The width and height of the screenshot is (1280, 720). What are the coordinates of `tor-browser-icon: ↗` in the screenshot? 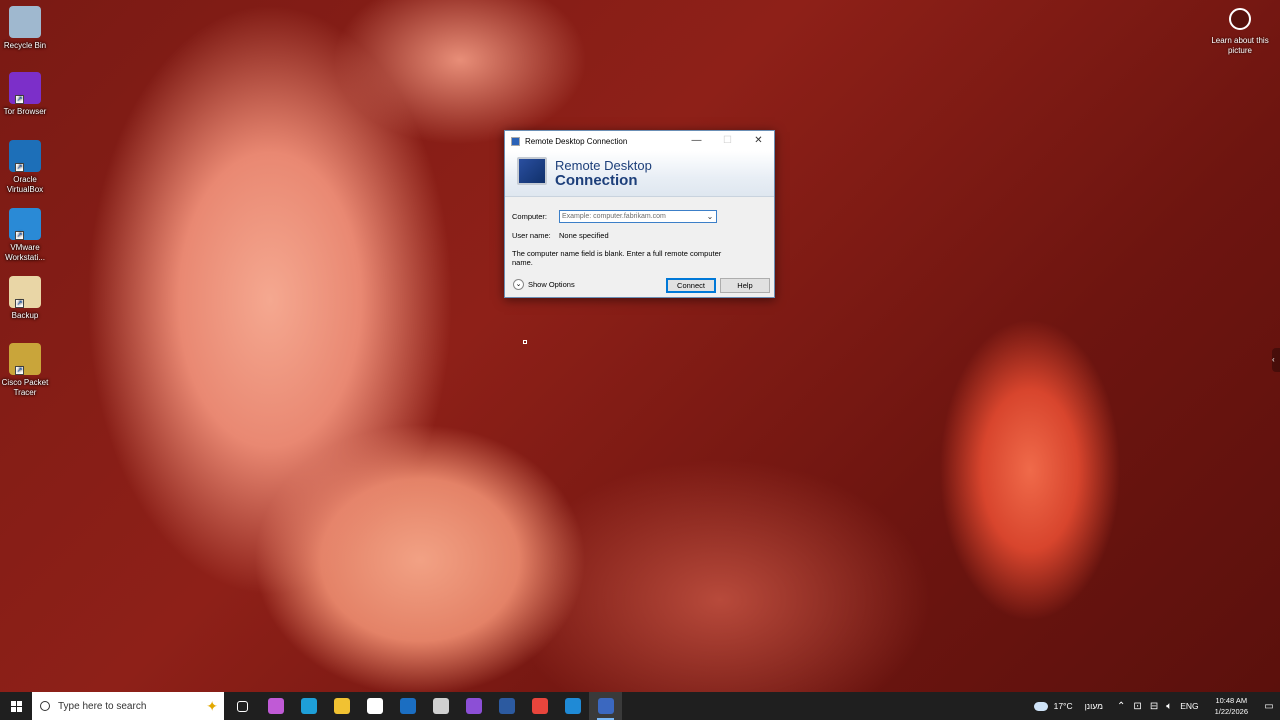 It's located at (25, 88).